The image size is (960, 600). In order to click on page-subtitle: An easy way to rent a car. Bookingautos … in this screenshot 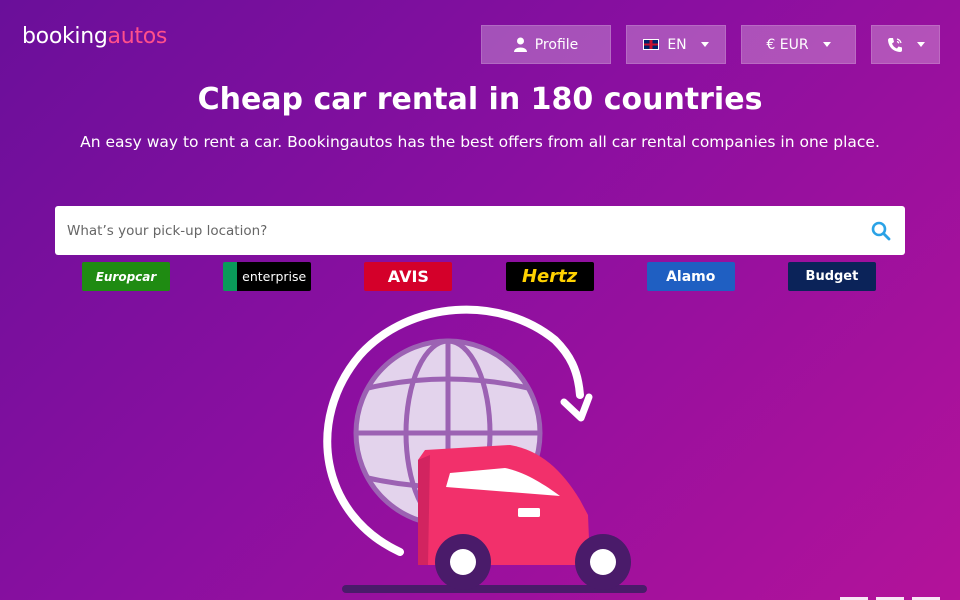, I will do `click(480, 142)`.